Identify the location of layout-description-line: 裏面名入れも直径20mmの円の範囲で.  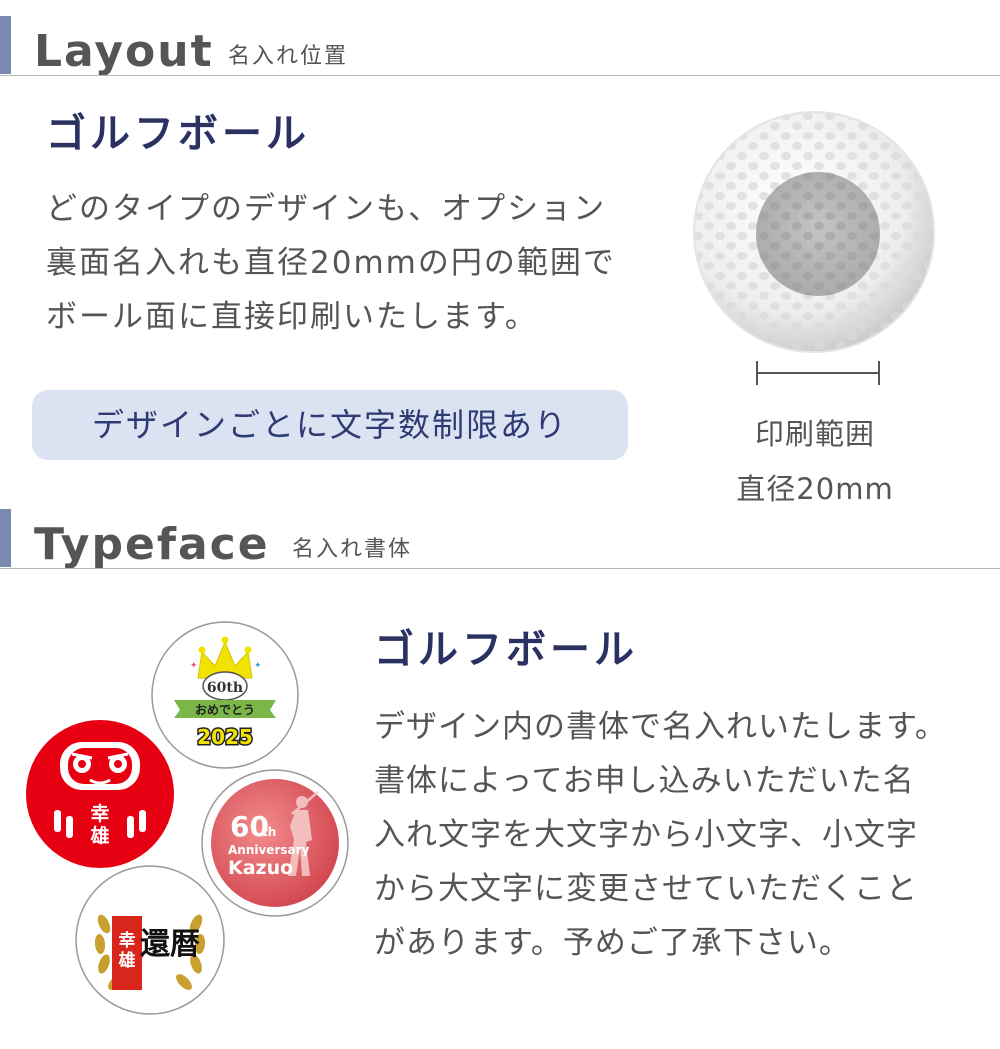
(331, 263).